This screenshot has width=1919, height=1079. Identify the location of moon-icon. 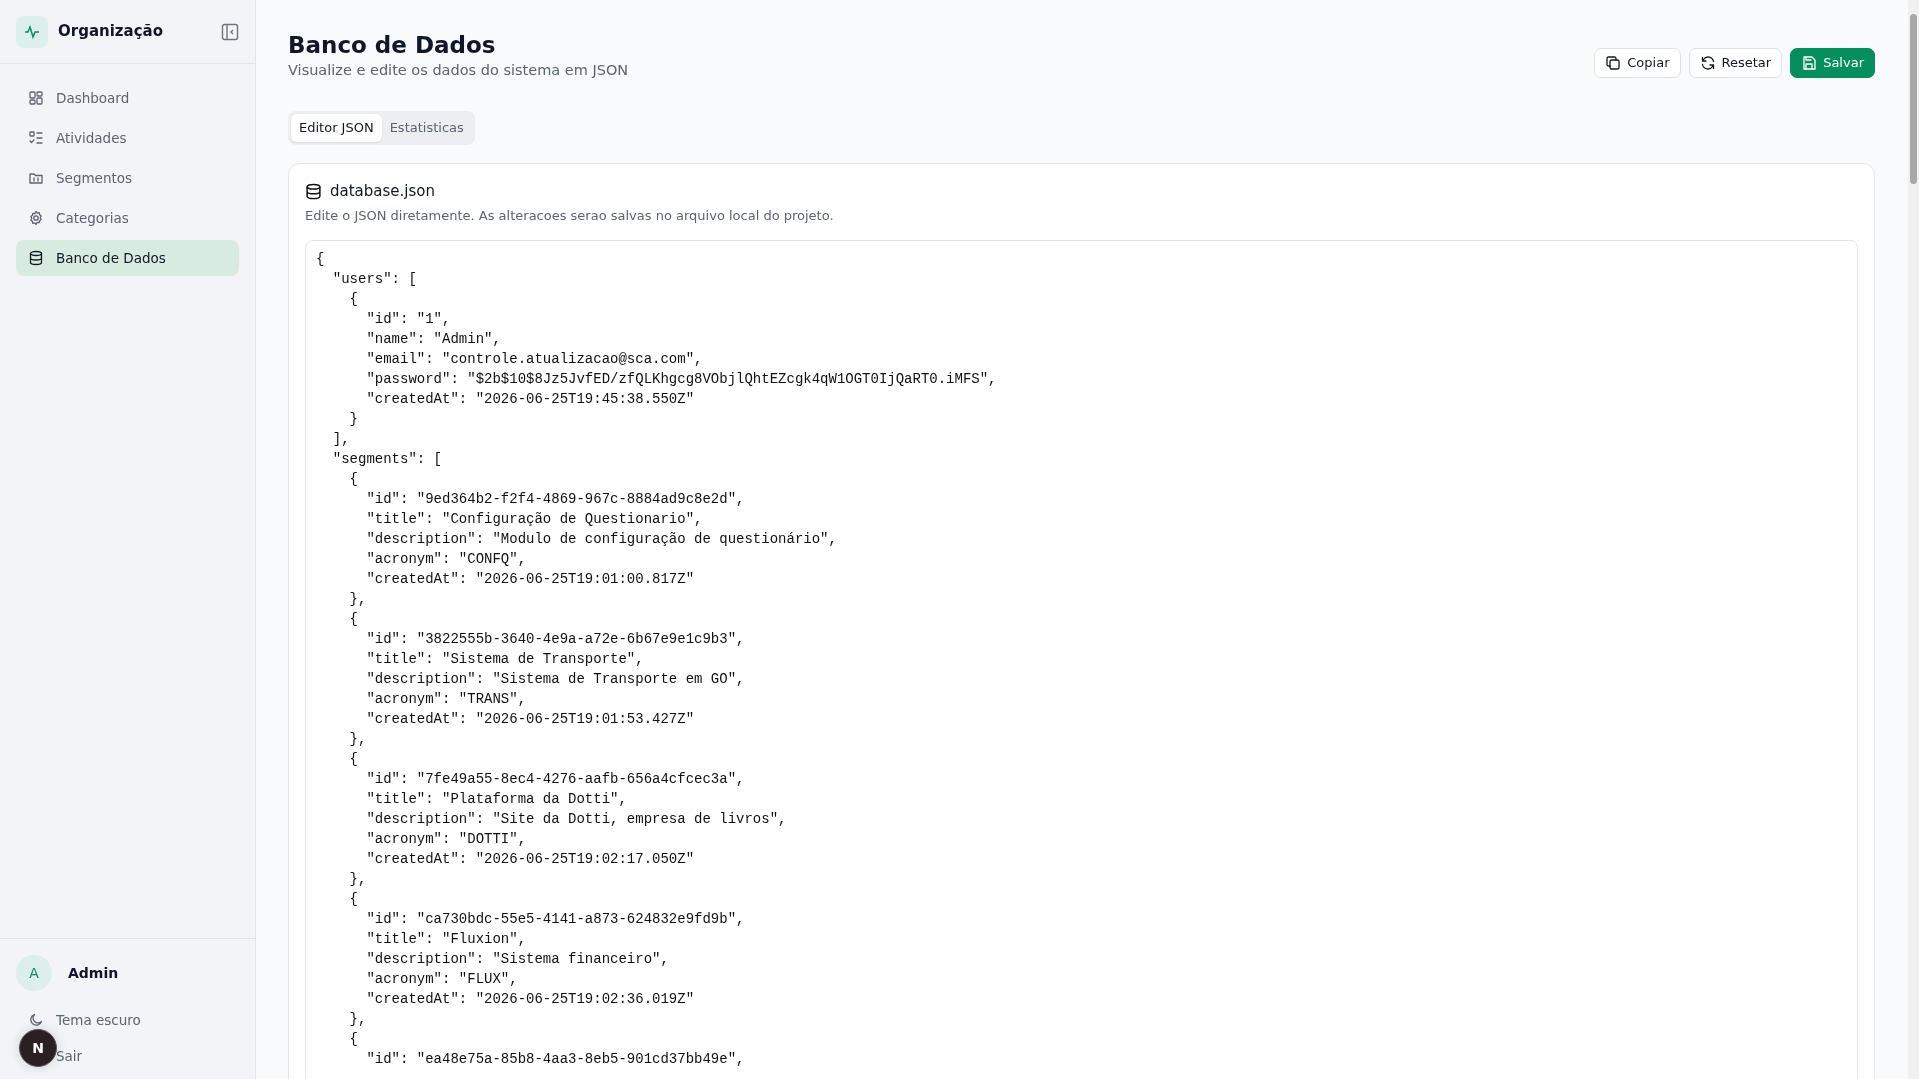
(36, 1020).